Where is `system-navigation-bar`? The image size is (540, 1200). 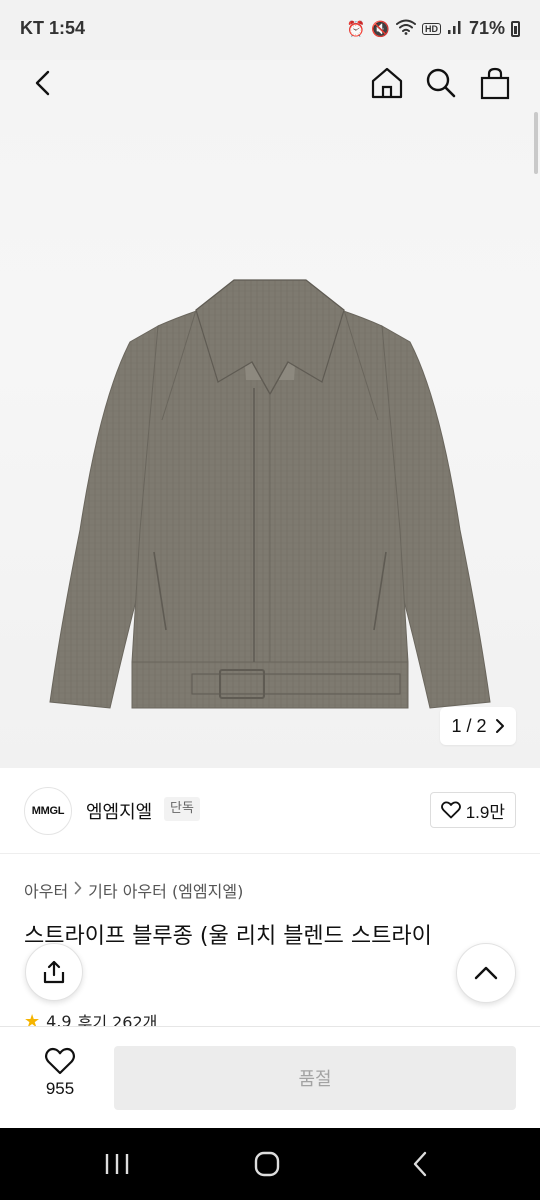
system-navigation-bar is located at coordinates (270, 1164).